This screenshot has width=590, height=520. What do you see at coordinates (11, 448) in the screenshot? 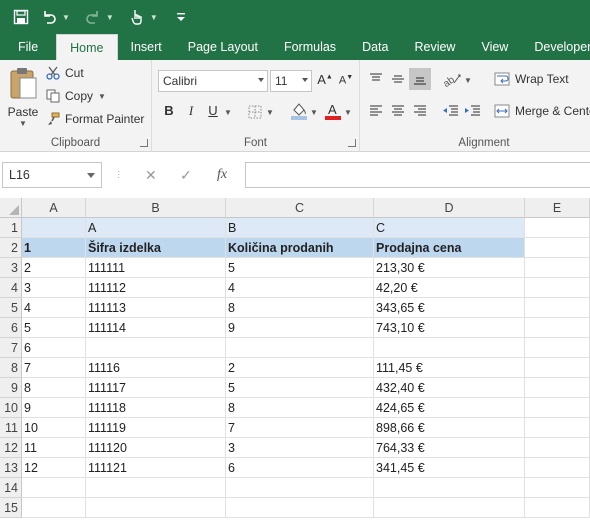
I see `row-header: 12` at bounding box center [11, 448].